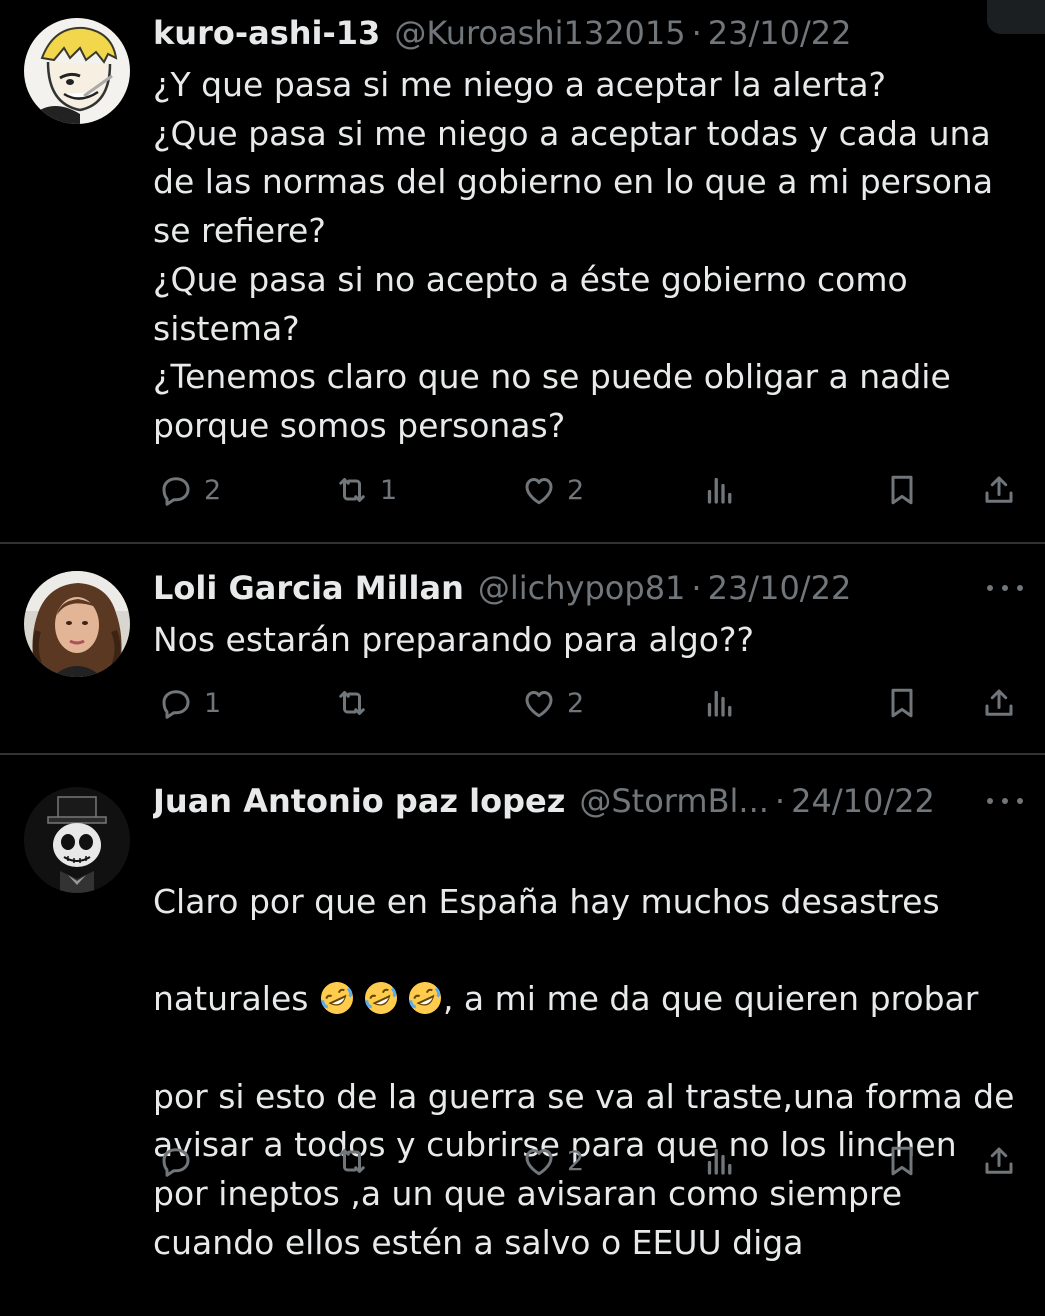  I want to click on action-bar: 1 2, so click(522, 703).